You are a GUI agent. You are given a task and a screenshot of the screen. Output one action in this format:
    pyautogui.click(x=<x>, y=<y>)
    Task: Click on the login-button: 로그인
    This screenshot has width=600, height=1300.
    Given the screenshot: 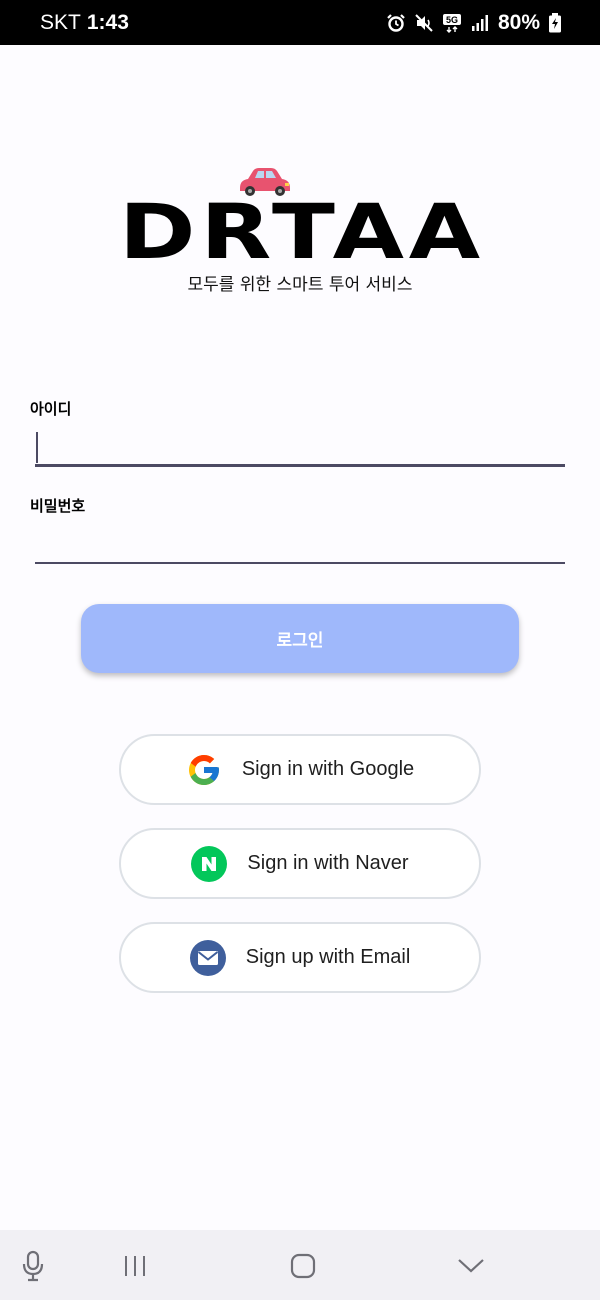 What is the action you would take?
    pyautogui.click(x=300, y=638)
    